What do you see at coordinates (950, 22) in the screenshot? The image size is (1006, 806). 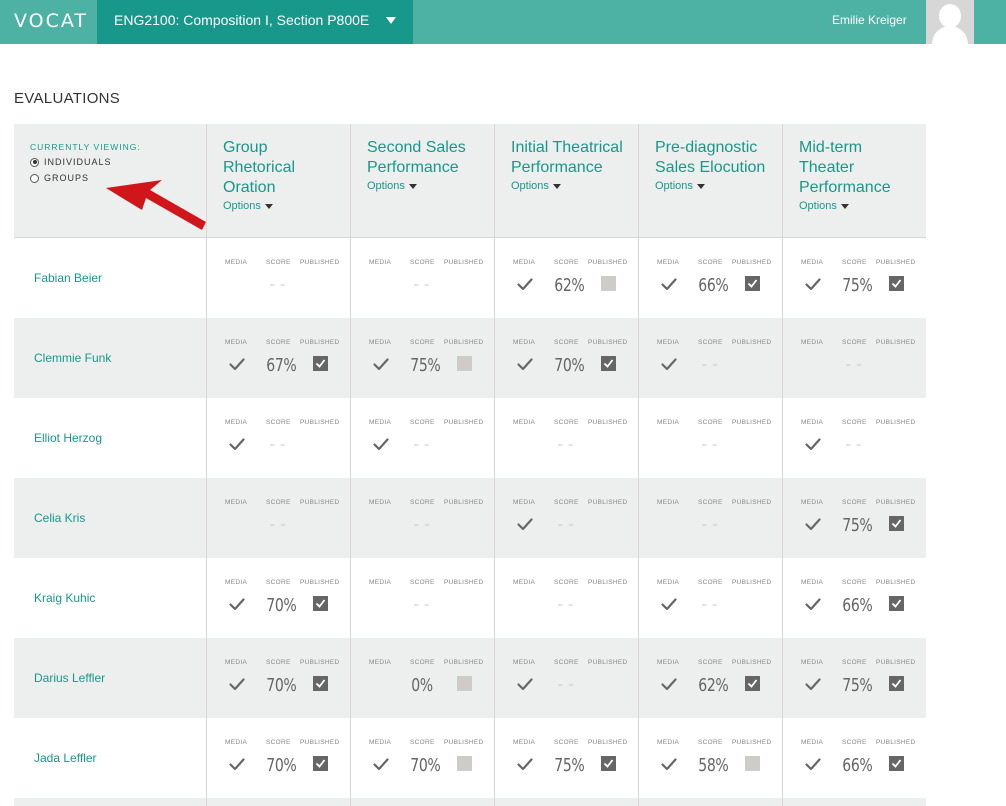 I see `user-avatar` at bounding box center [950, 22].